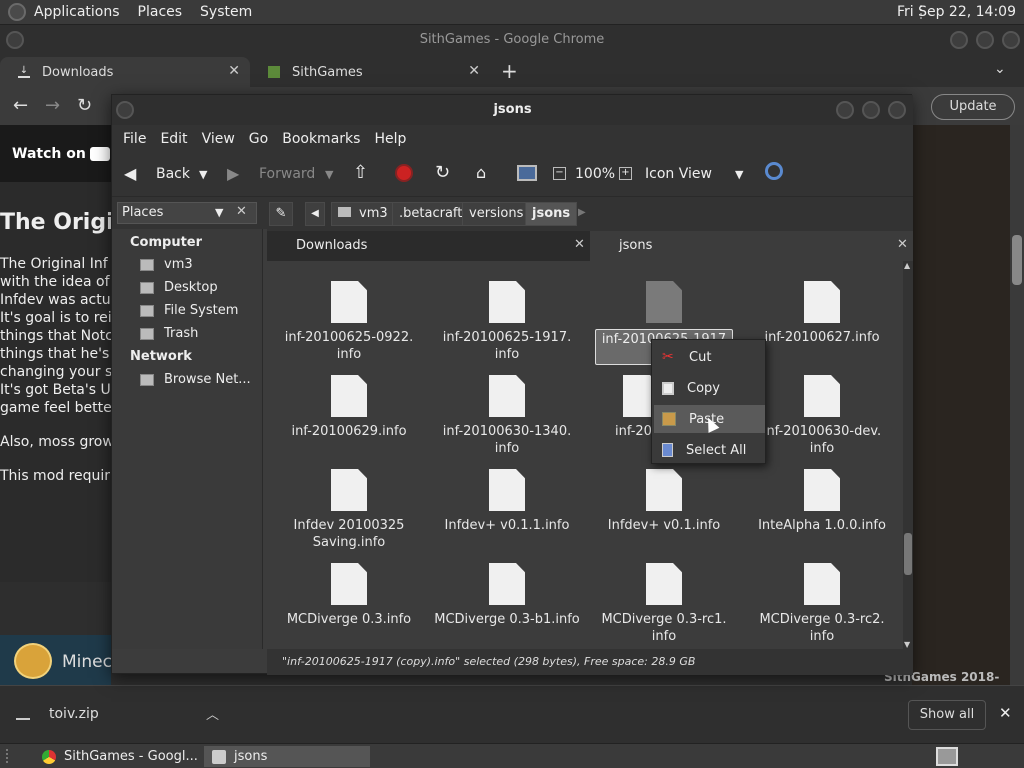 The width and height of the screenshot is (1024, 768). What do you see at coordinates (287, 174) in the screenshot?
I see `forward-button: Forward` at bounding box center [287, 174].